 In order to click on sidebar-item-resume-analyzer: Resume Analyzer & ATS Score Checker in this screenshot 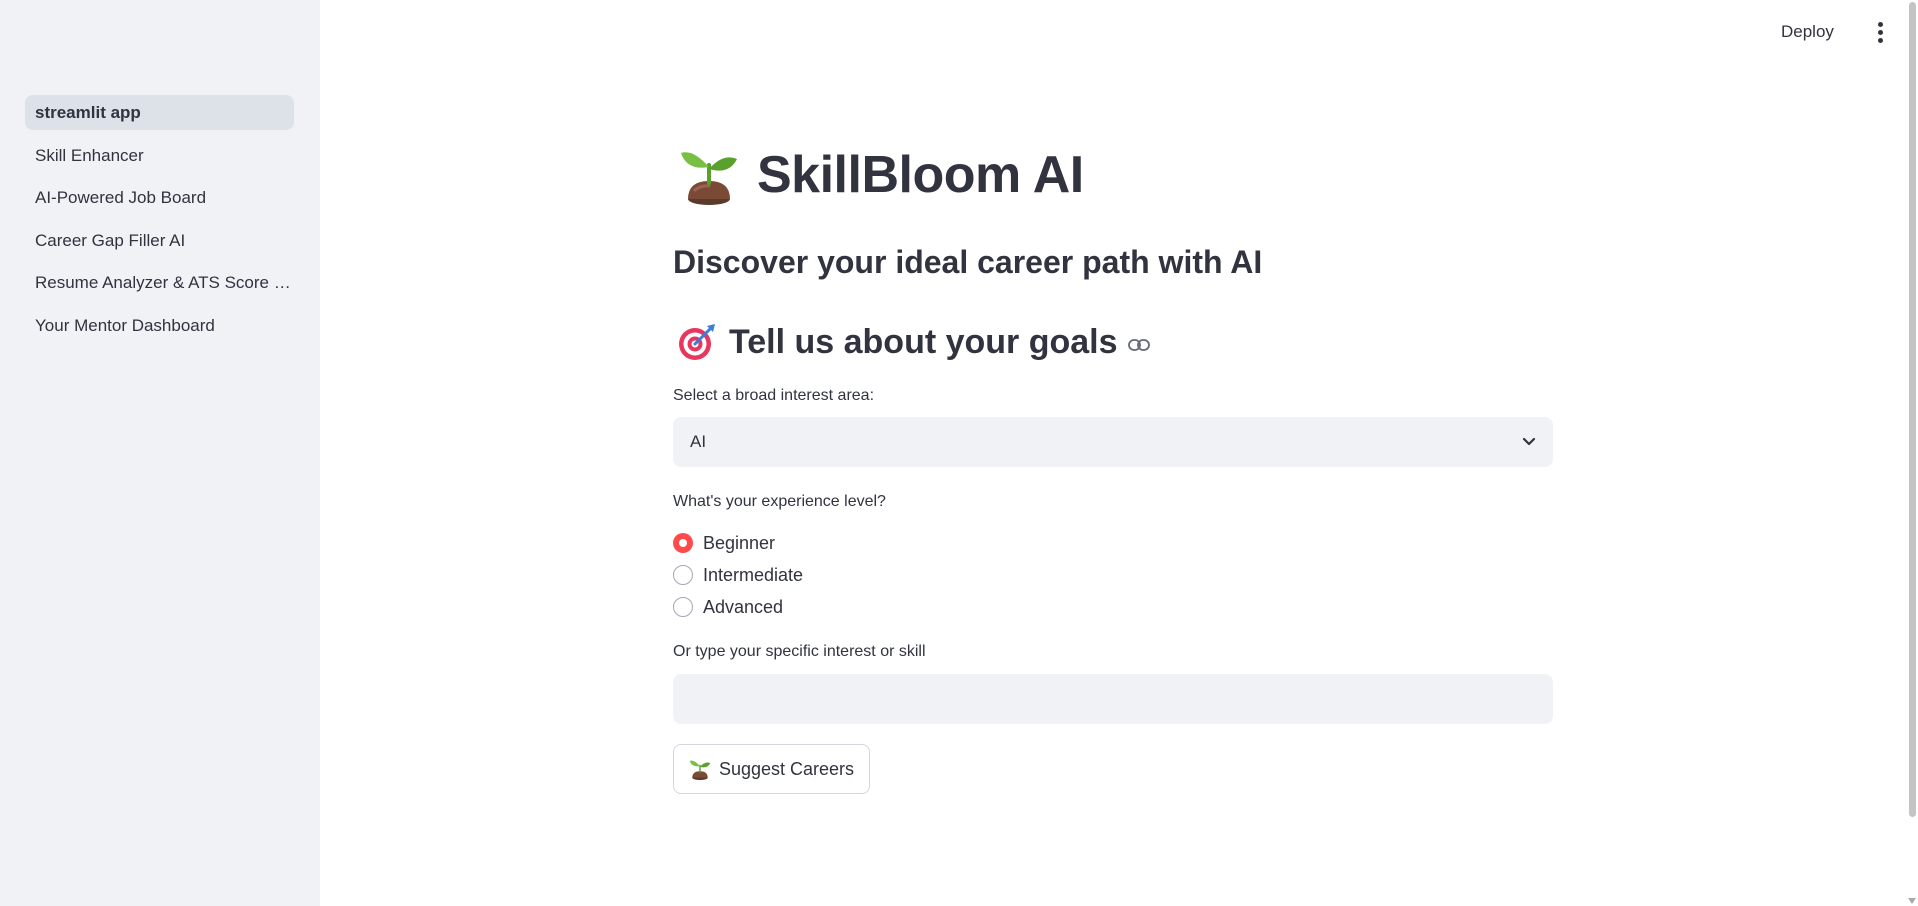, I will do `click(159, 282)`.